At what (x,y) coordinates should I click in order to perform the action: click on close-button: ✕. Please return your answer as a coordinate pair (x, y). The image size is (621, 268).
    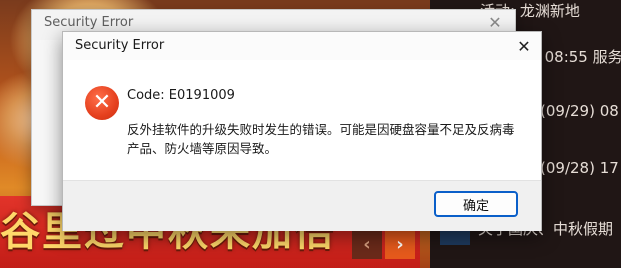
    Looking at the image, I should click on (524, 46).